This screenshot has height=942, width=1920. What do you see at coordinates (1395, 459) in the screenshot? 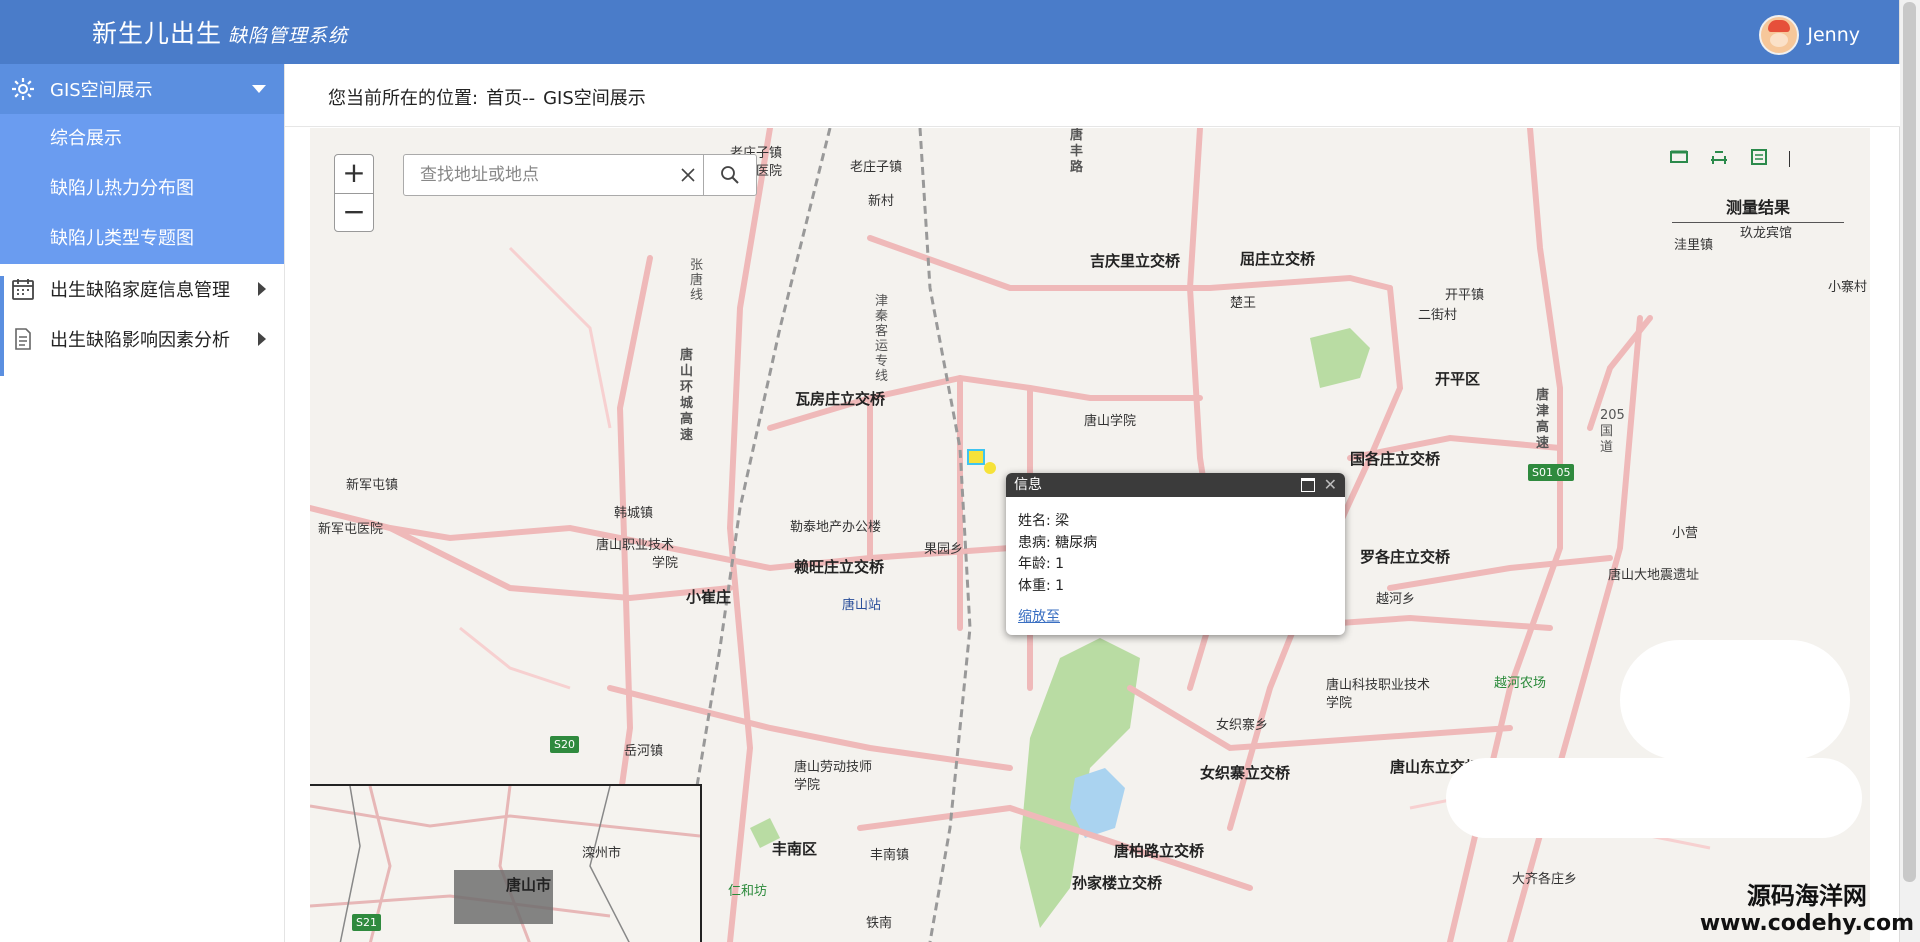
I see `map-label: 国各庄立交桥` at bounding box center [1395, 459].